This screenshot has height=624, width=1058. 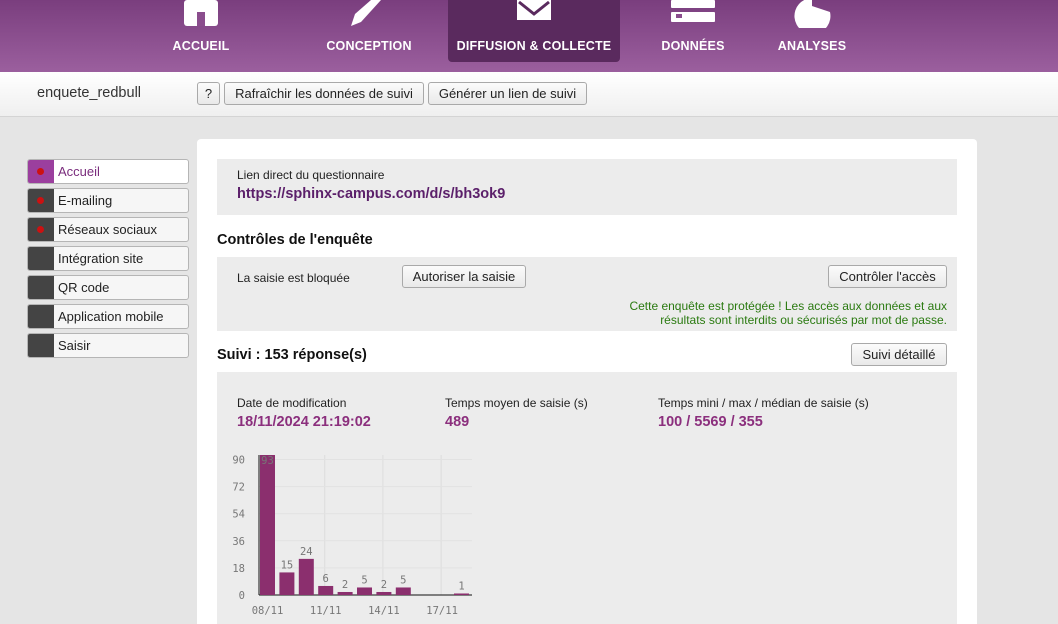 What do you see at coordinates (534, 10) in the screenshot?
I see `envelope-icon` at bounding box center [534, 10].